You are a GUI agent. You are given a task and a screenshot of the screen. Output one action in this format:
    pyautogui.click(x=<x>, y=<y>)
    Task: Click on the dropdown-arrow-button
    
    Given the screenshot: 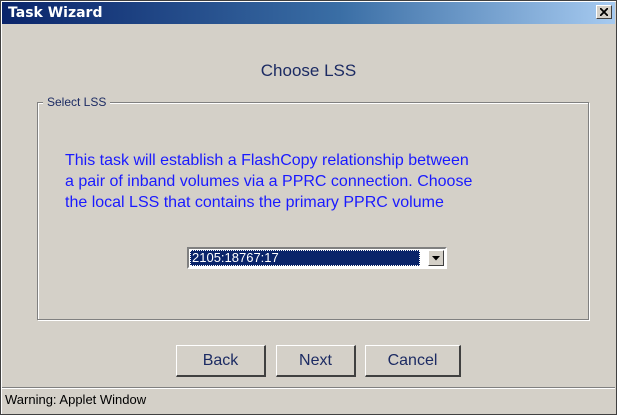 What is the action you would take?
    pyautogui.click(x=436, y=258)
    